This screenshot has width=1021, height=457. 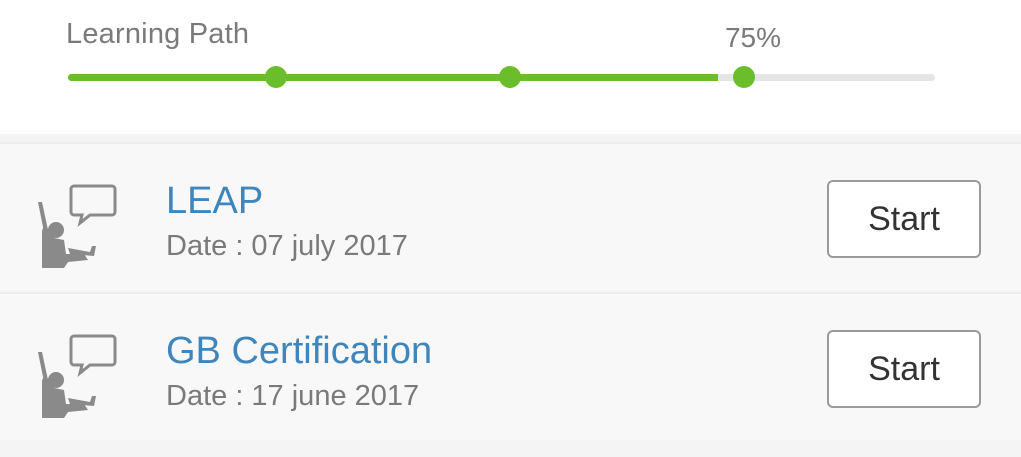 I want to click on course-date: Date : 17 june 2017, so click(x=293, y=396).